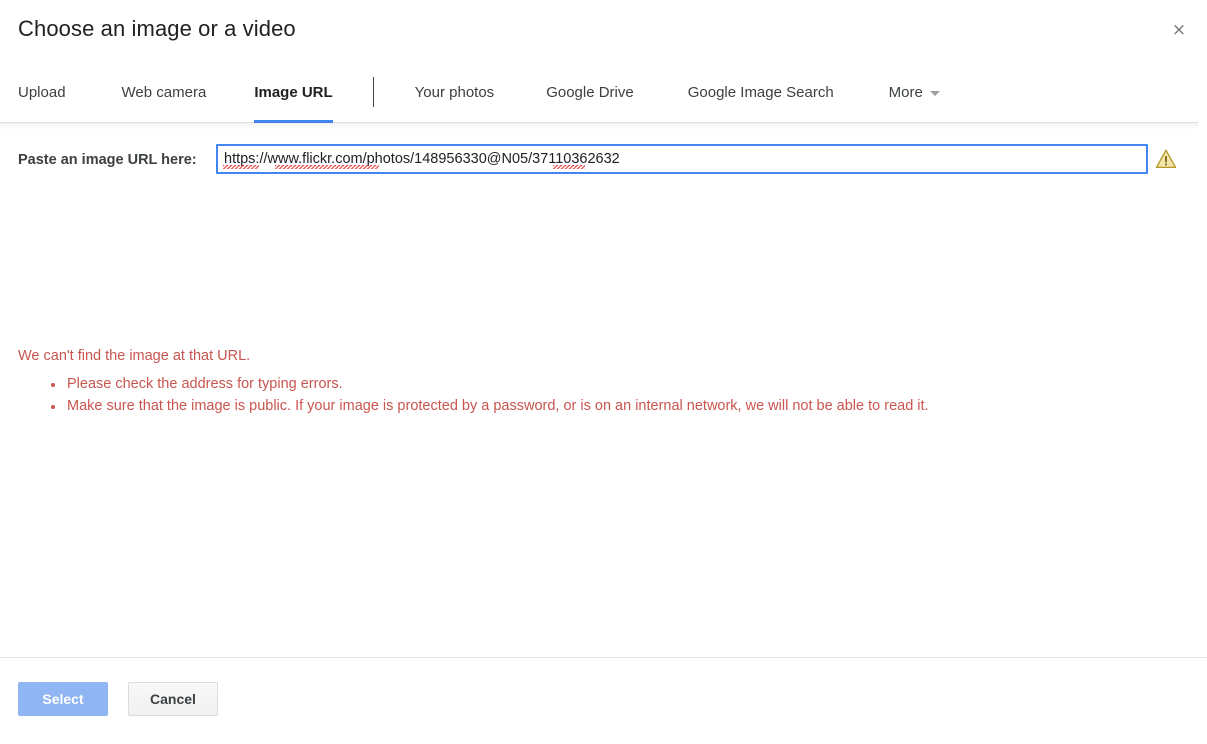  I want to click on tab-google-drive-label: Google Drive, so click(590, 92).